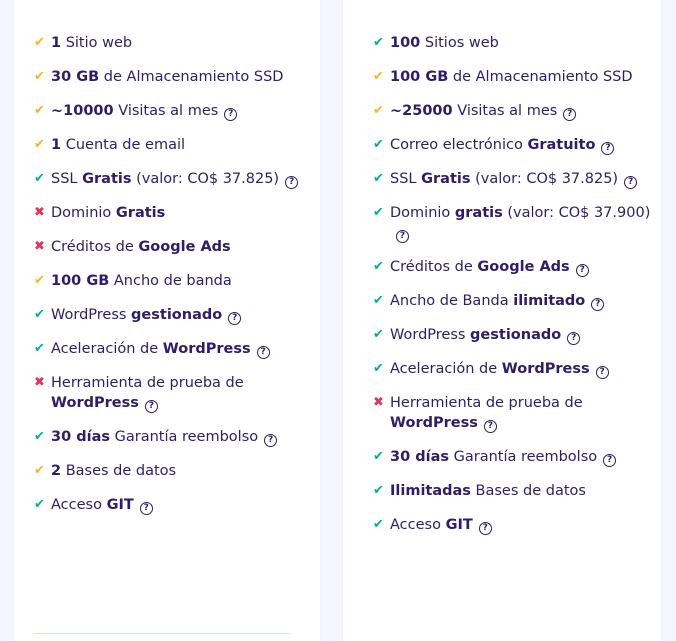 The width and height of the screenshot is (676, 641). I want to click on feature-item: ✔ 1 Sitio web, so click(177, 43).